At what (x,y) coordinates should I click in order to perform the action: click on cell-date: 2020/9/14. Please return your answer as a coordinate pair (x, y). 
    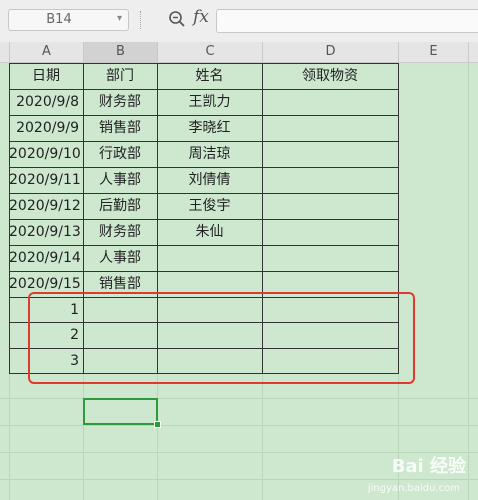
    Looking at the image, I should click on (46, 258).